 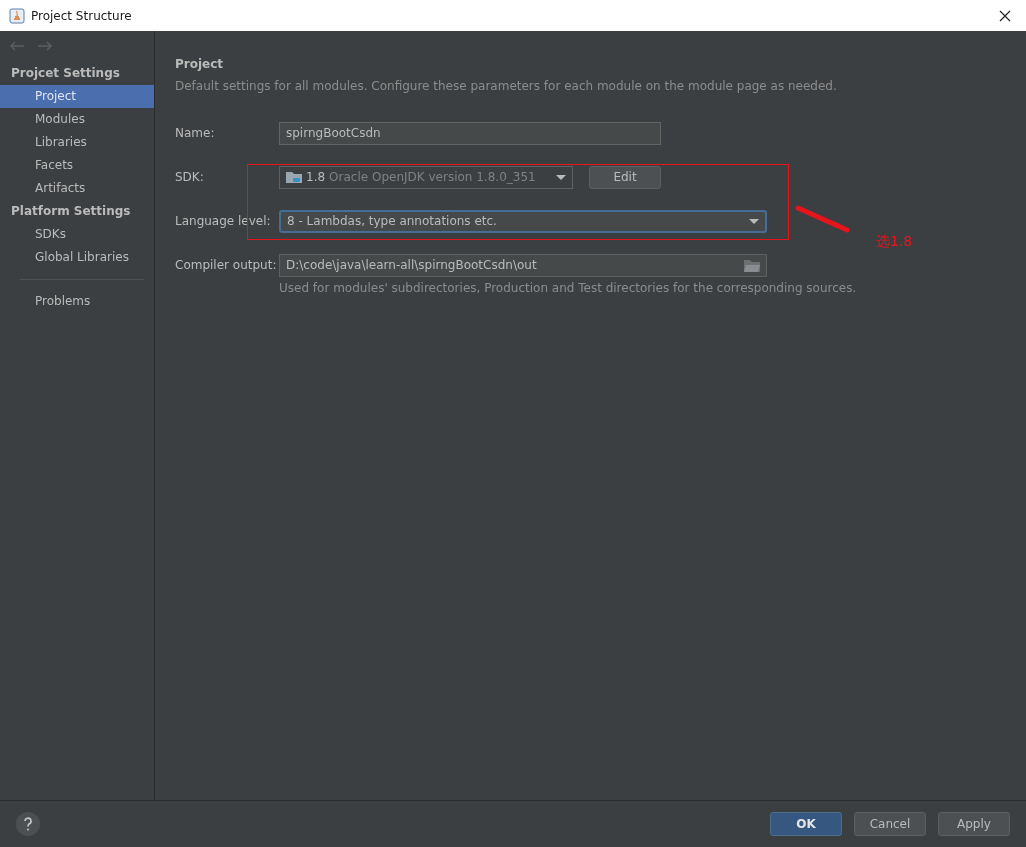 What do you see at coordinates (77, 119) in the screenshot?
I see `sidebar-item: Modules` at bounding box center [77, 119].